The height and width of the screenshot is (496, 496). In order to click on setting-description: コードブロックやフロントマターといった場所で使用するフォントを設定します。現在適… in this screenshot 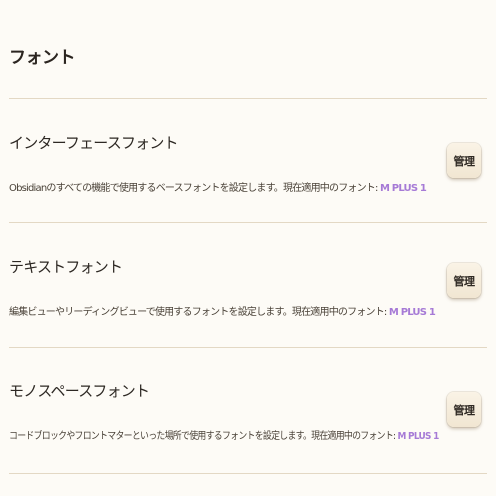, I will do `click(224, 434)`.